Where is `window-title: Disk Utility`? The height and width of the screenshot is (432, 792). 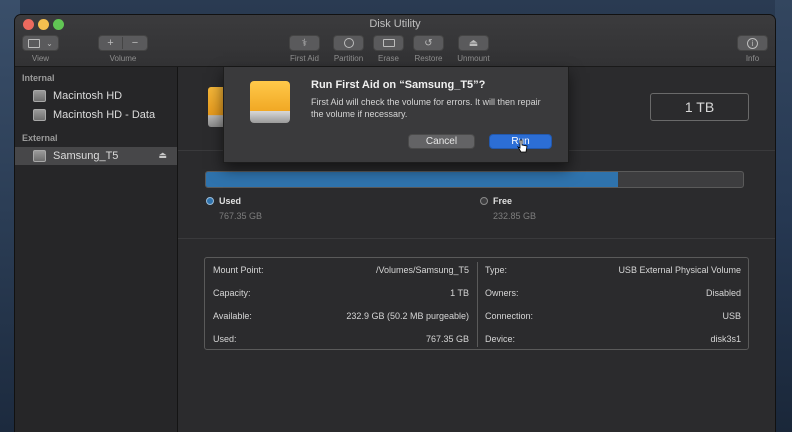 window-title: Disk Utility is located at coordinates (395, 24).